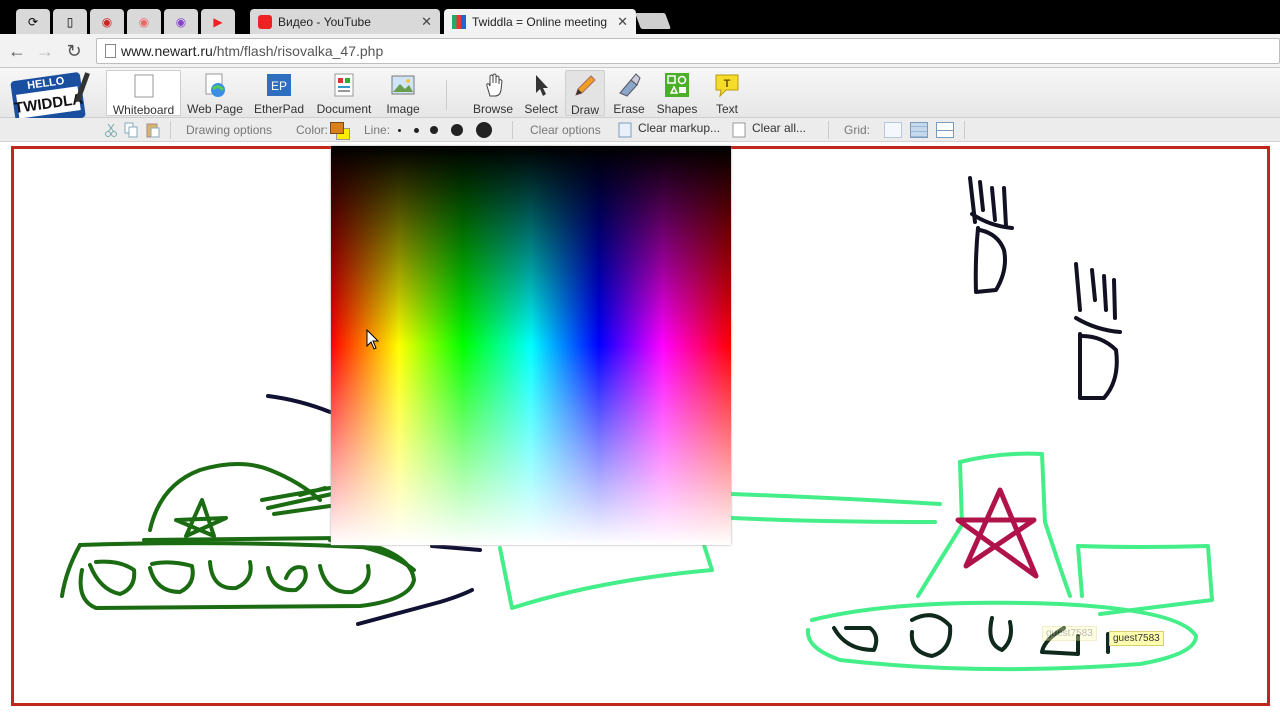 This screenshot has height=720, width=1280. I want to click on grid-coarse-button, so click(945, 130).